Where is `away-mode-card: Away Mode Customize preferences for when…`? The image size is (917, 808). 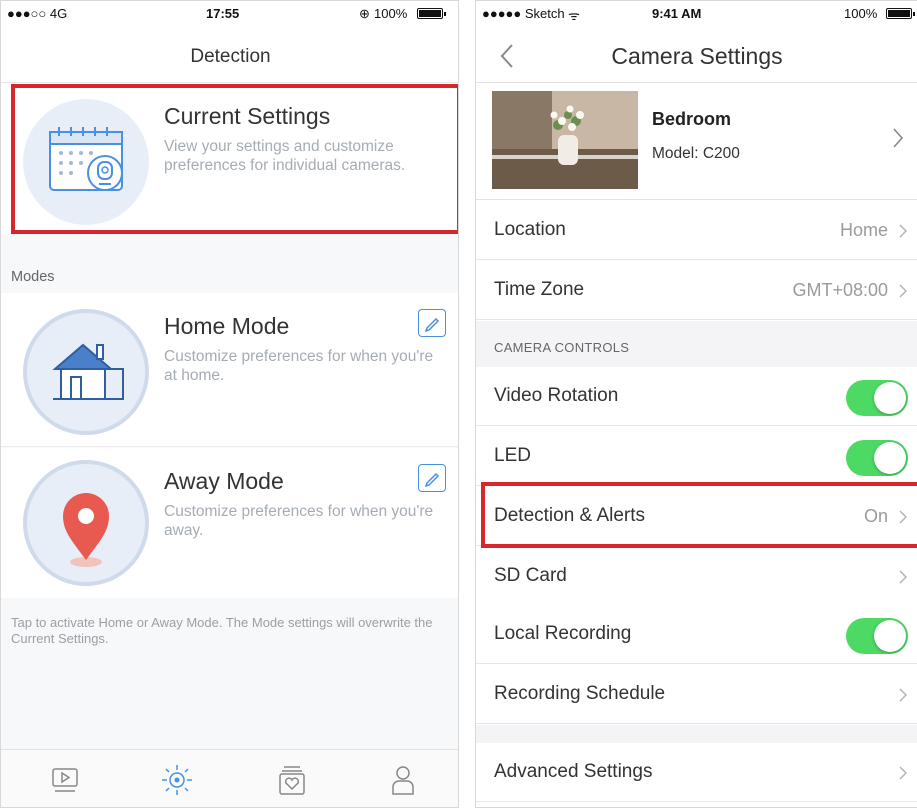
away-mode-card: Away Mode Customize preferences for when… is located at coordinates (229, 523).